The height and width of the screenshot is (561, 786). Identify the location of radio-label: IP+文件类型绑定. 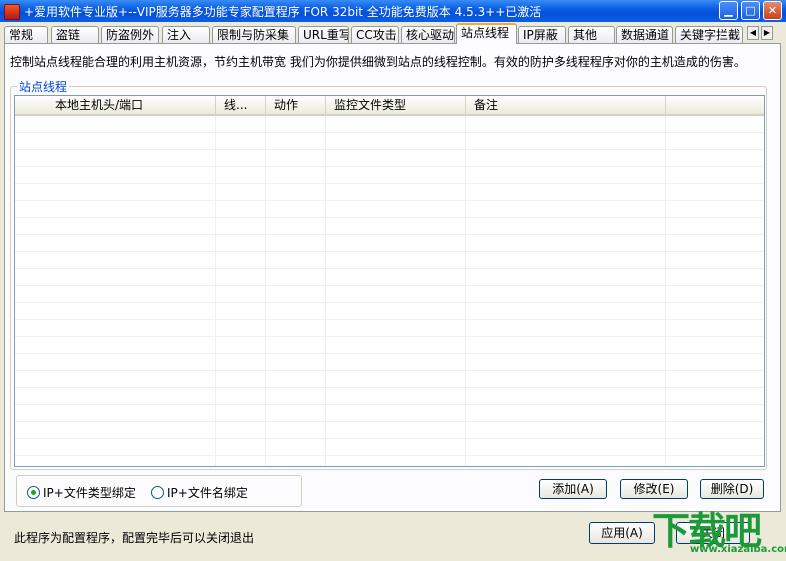
(89, 493).